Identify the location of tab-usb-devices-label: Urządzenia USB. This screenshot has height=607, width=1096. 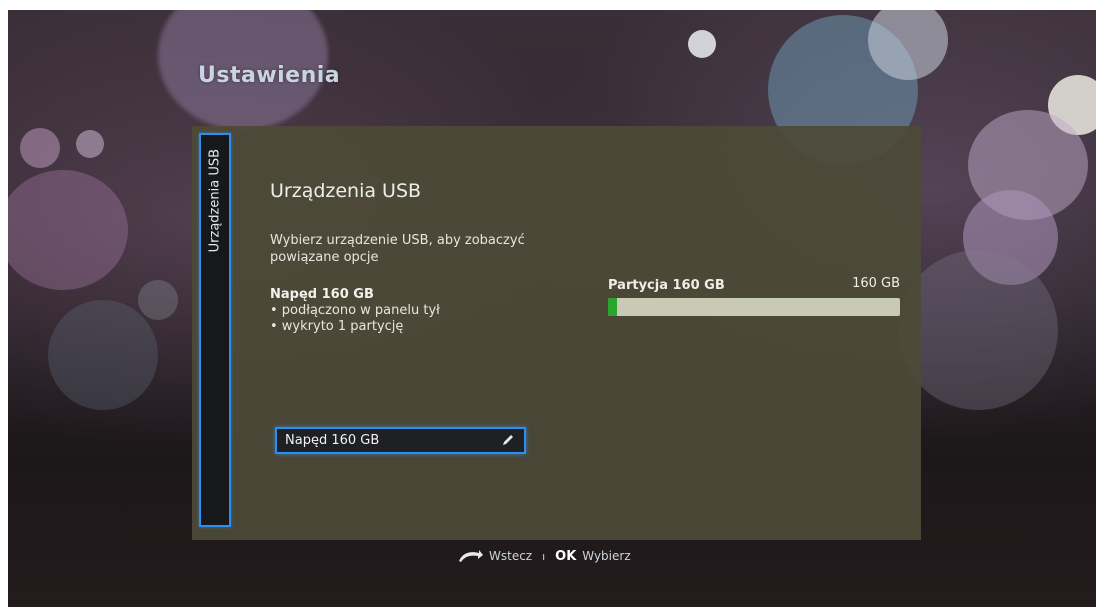
(215, 201).